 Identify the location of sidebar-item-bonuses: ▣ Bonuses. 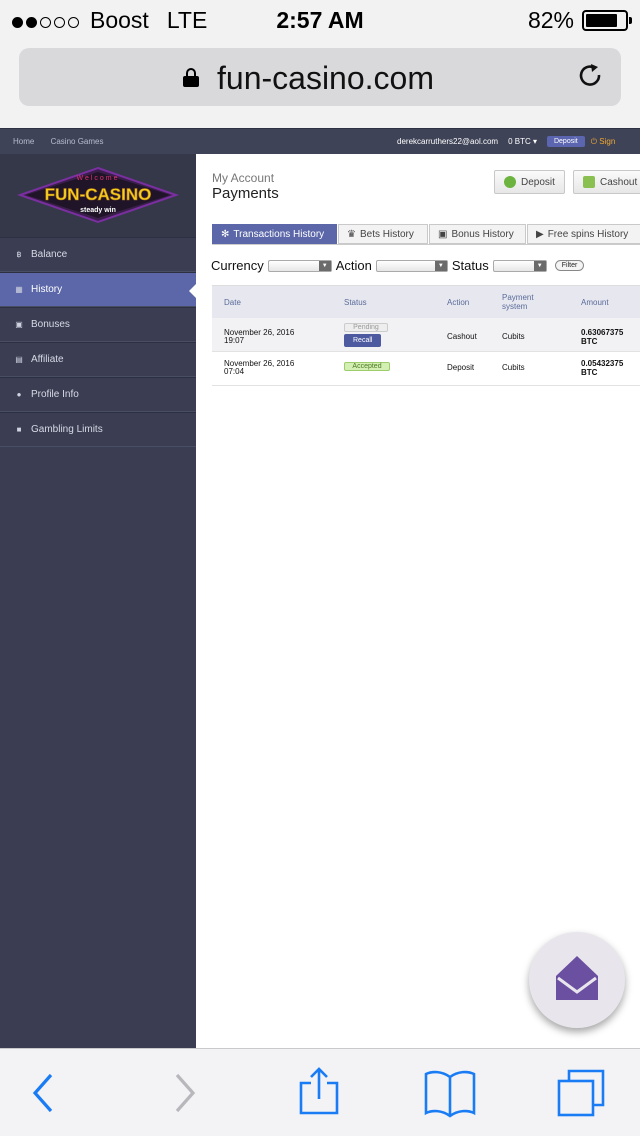
(98, 324).